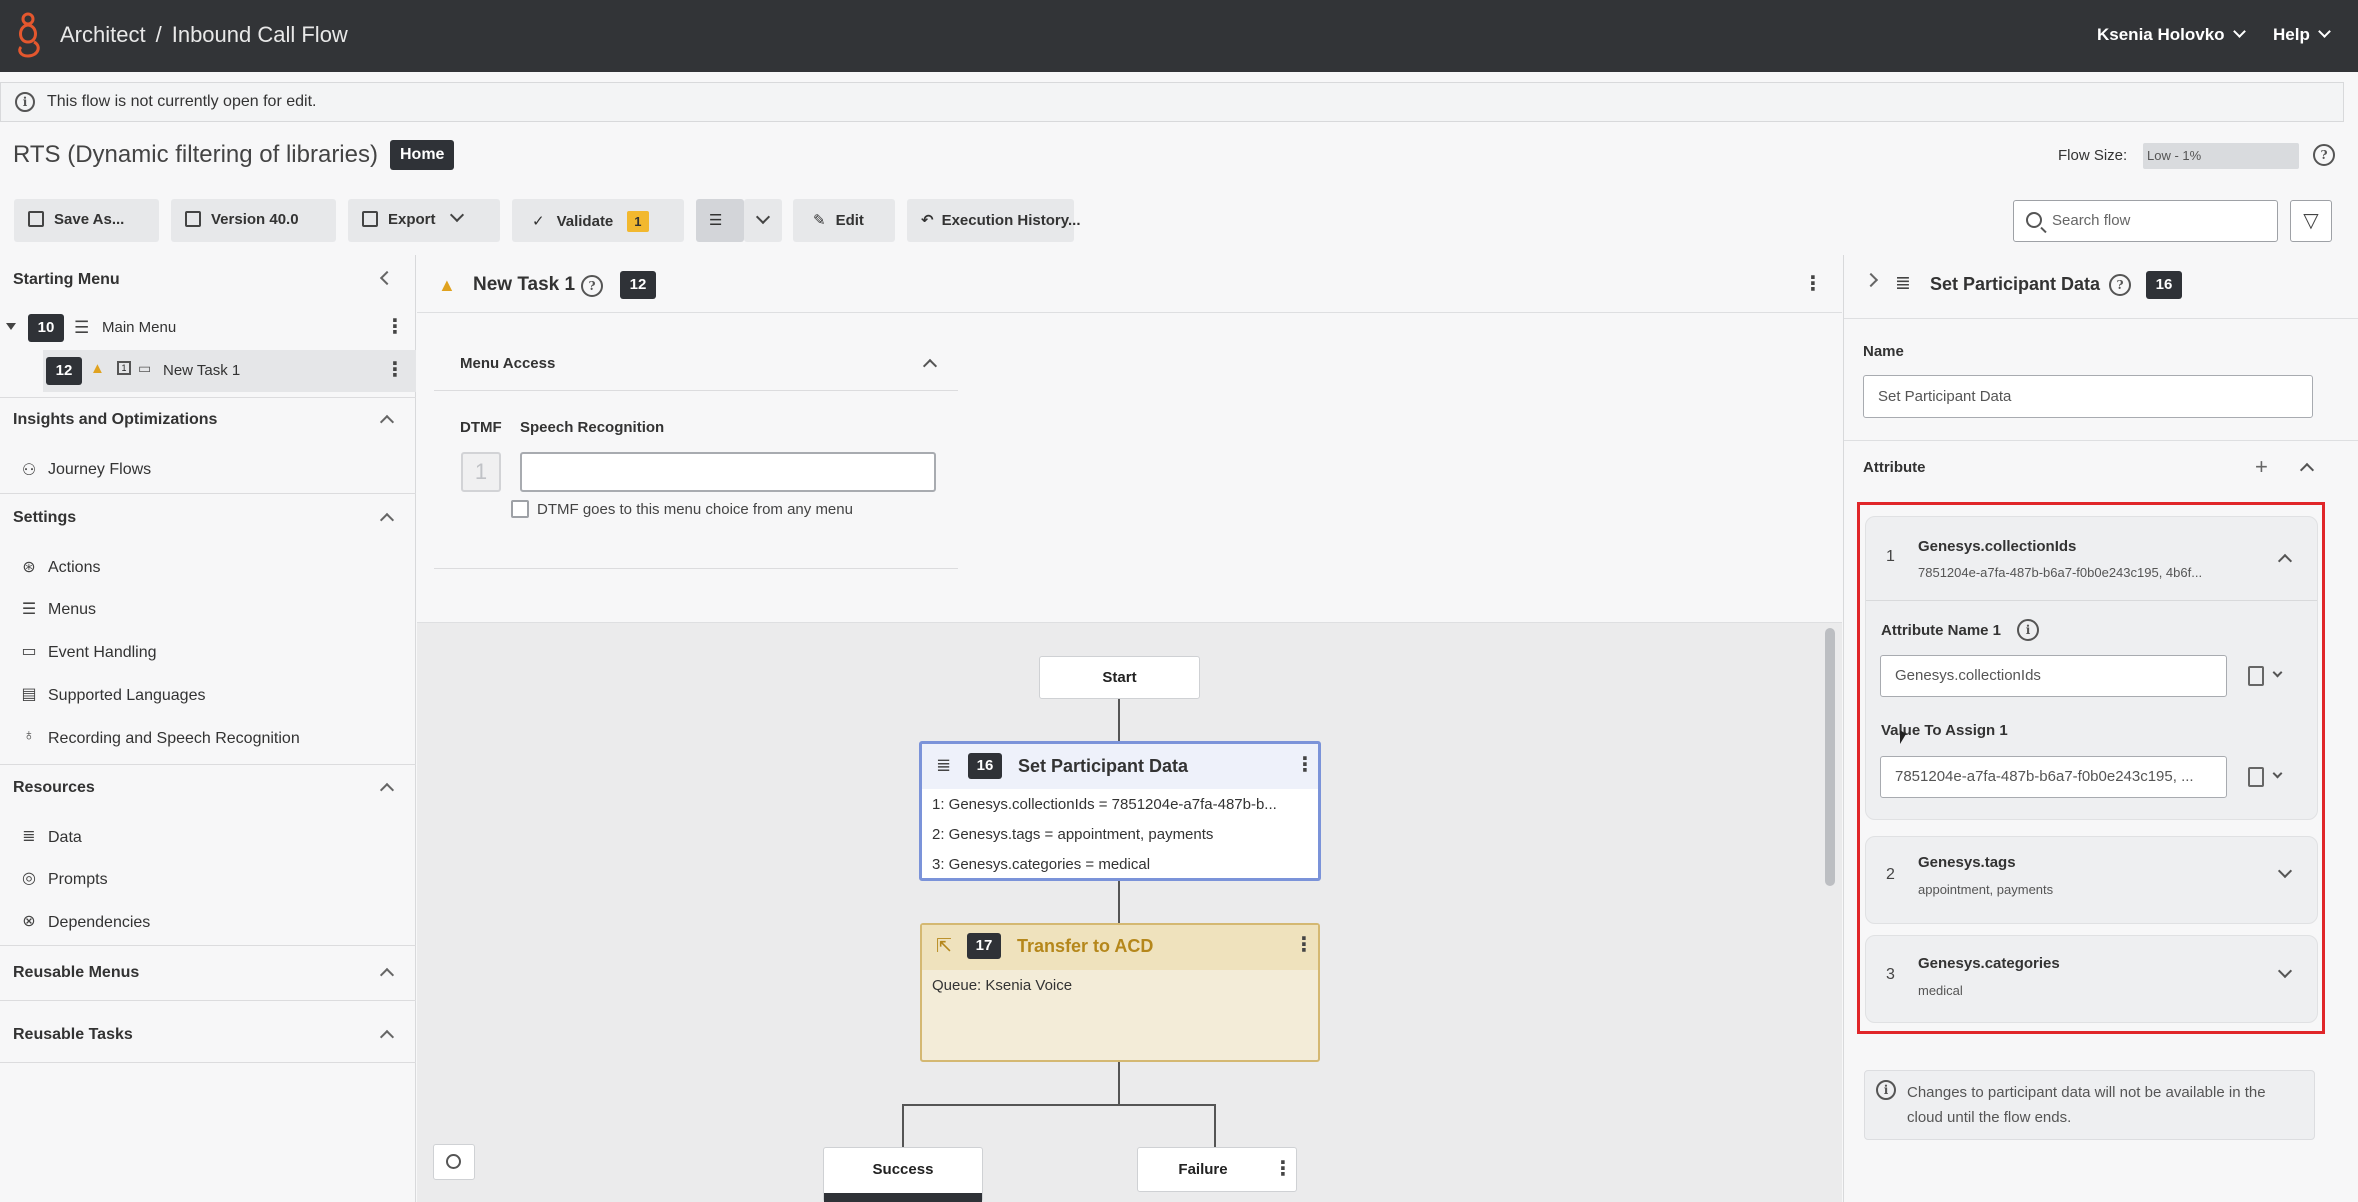  Describe the element at coordinates (124, 368) in the screenshot. I see `dtmf-icon: 1` at that location.